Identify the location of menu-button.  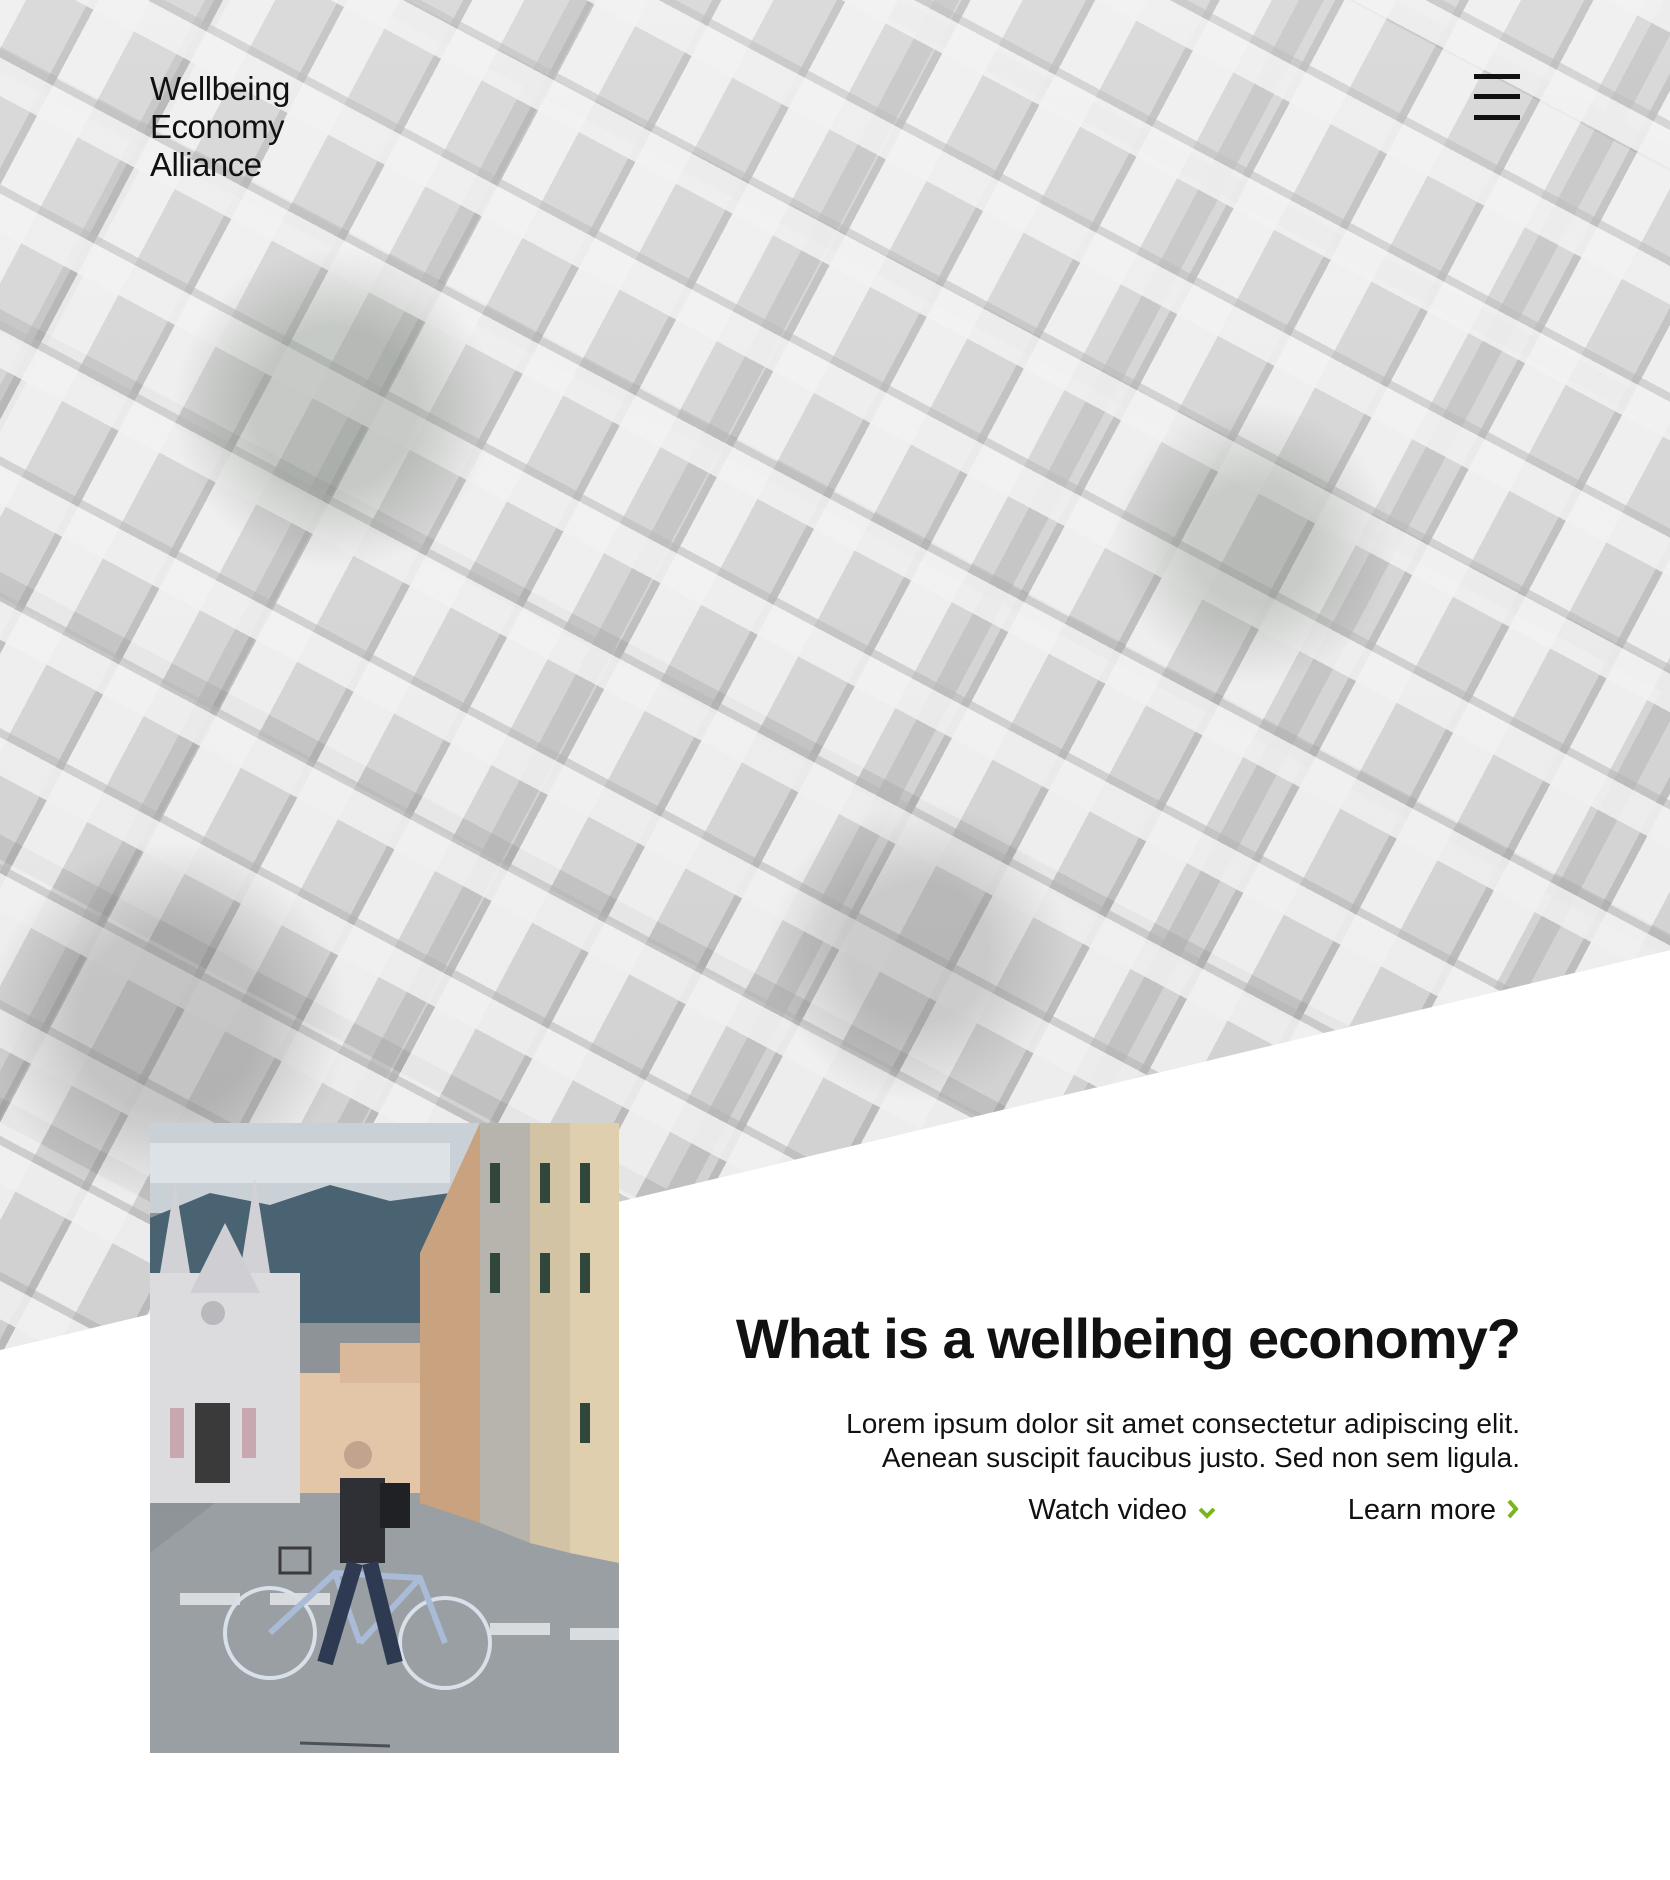
(1497, 97).